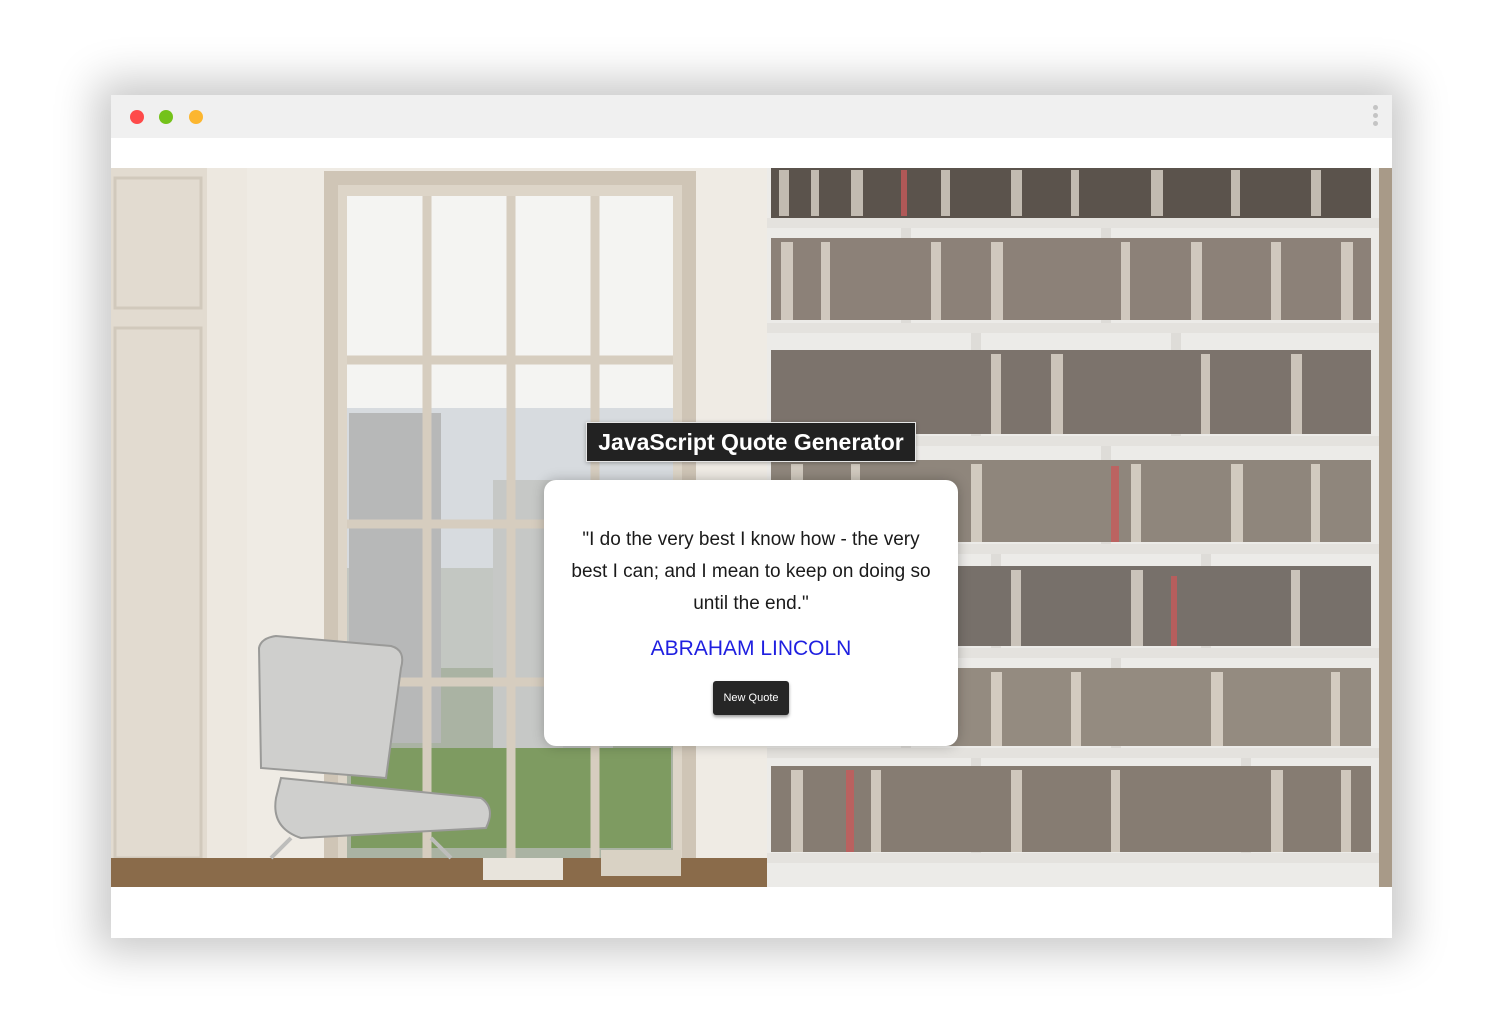 Image resolution: width=1504 pixels, height=1018 pixels. Describe the element at coordinates (166, 117) in the screenshot. I see `minimize-window-button` at that location.